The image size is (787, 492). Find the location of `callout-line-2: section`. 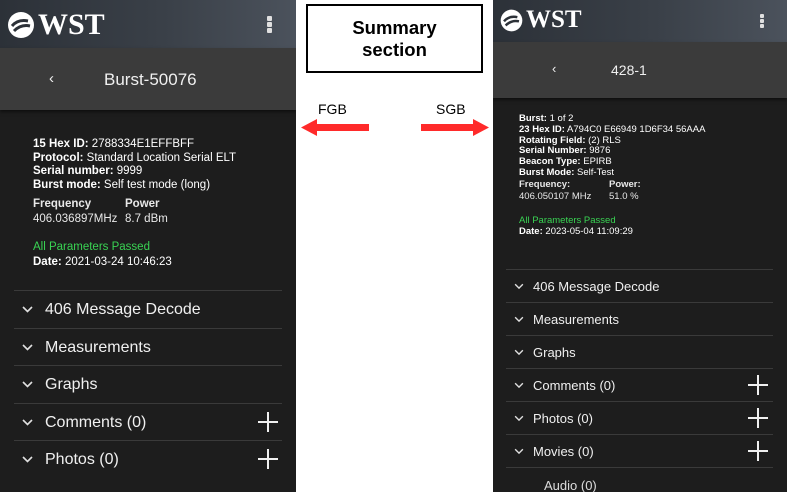

callout-line-2: section is located at coordinates (394, 49).